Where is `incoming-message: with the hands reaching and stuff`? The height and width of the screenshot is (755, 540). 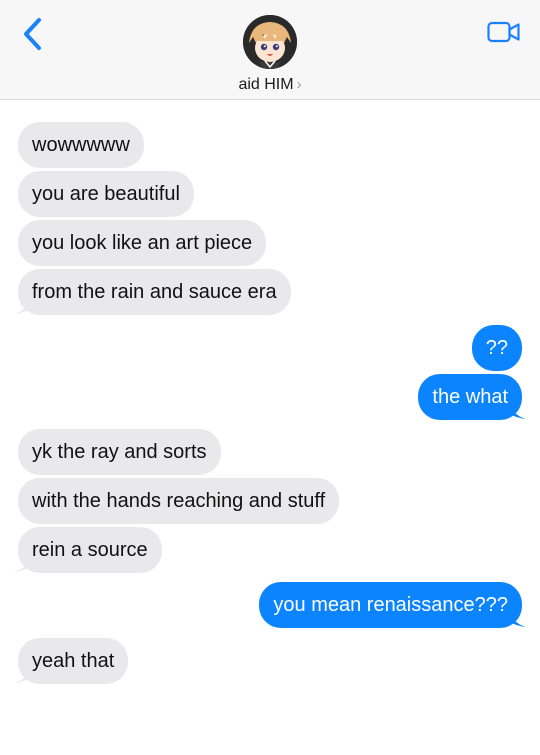 incoming-message: with the hands reaching and stuff is located at coordinates (179, 501).